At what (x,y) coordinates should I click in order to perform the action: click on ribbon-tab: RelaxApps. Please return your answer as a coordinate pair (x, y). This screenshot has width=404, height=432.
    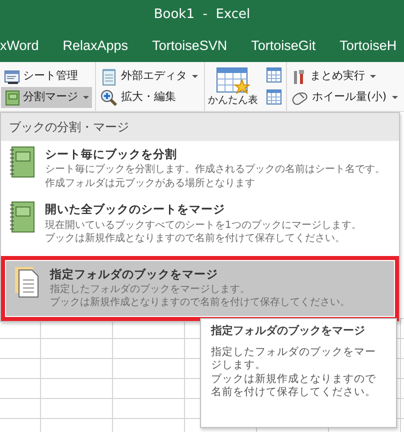
    Looking at the image, I should click on (95, 46).